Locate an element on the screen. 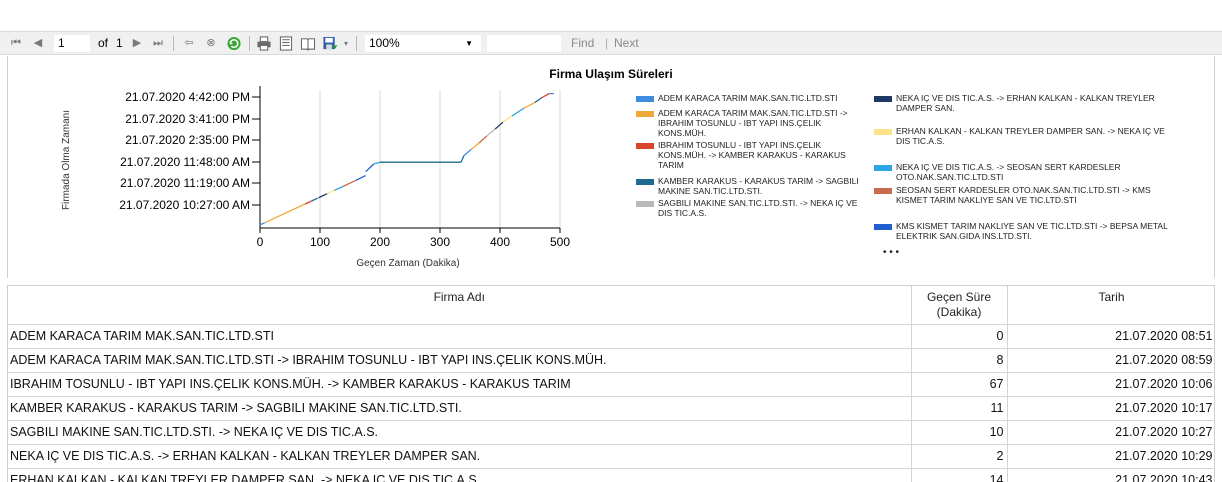  cell-firma: ADEM KARACA TARIM MAK.SAN.TIC.LTD.STI is located at coordinates (460, 336).